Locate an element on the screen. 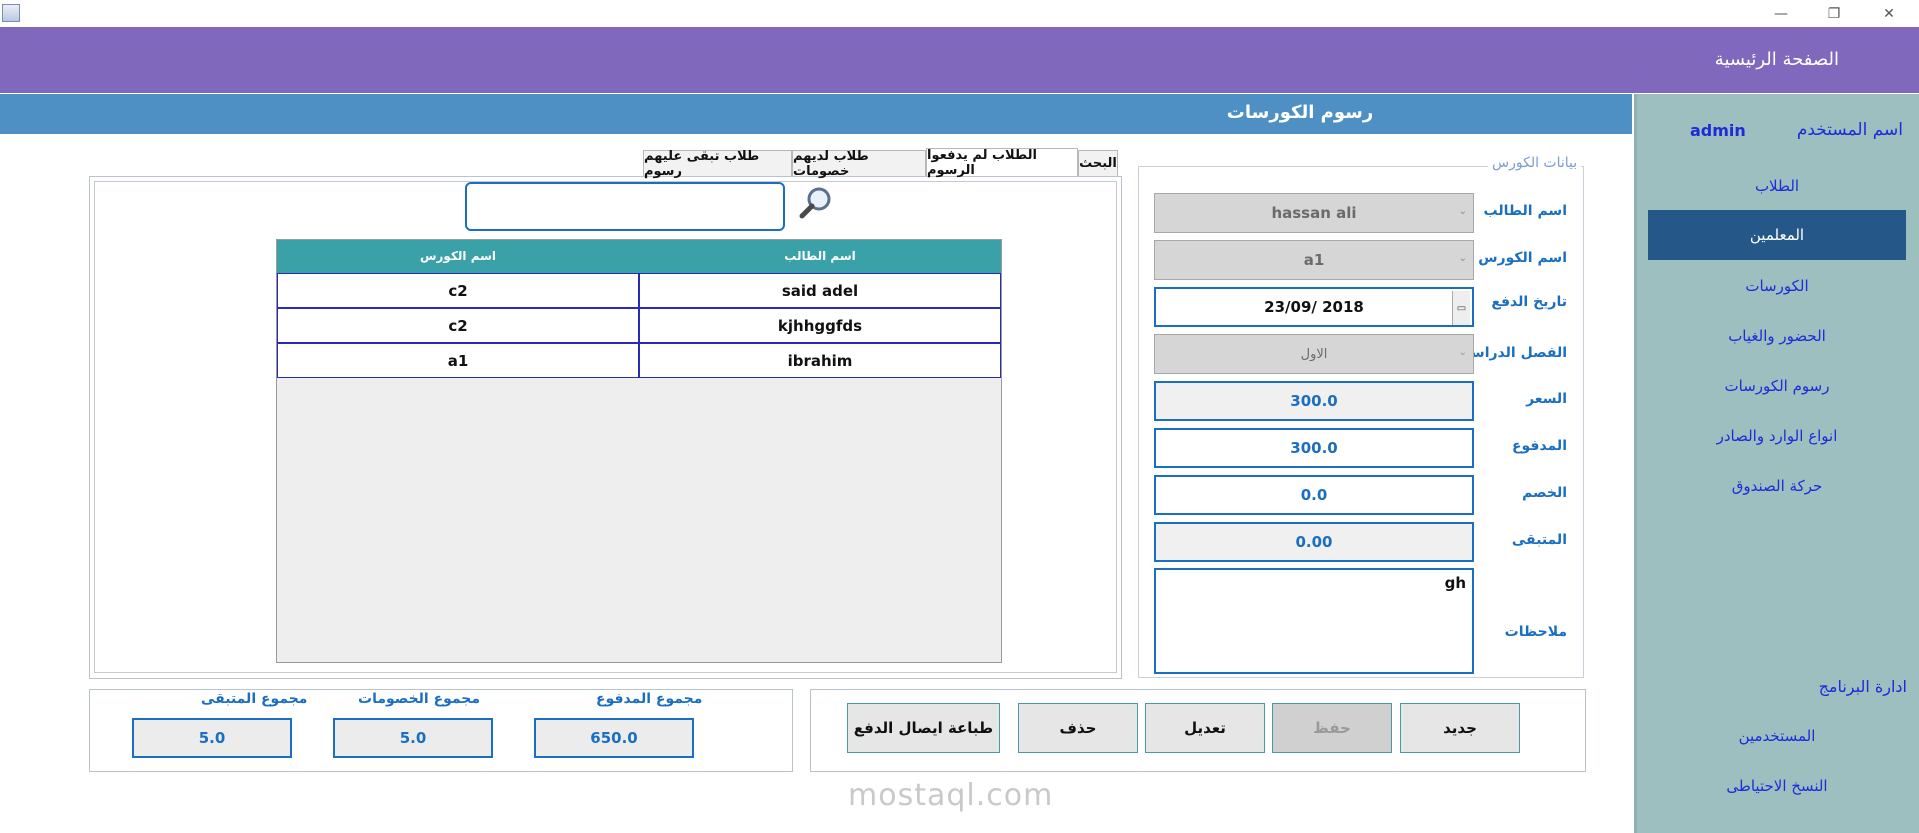 The width and height of the screenshot is (1919, 833). payment-date-value: 23/09/ 2018 is located at coordinates (1314, 307).